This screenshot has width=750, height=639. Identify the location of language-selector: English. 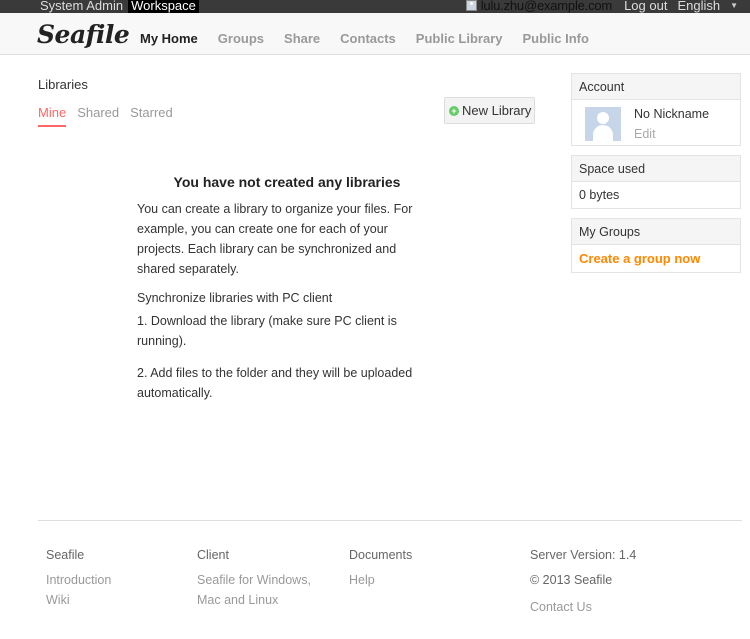
(698, 6).